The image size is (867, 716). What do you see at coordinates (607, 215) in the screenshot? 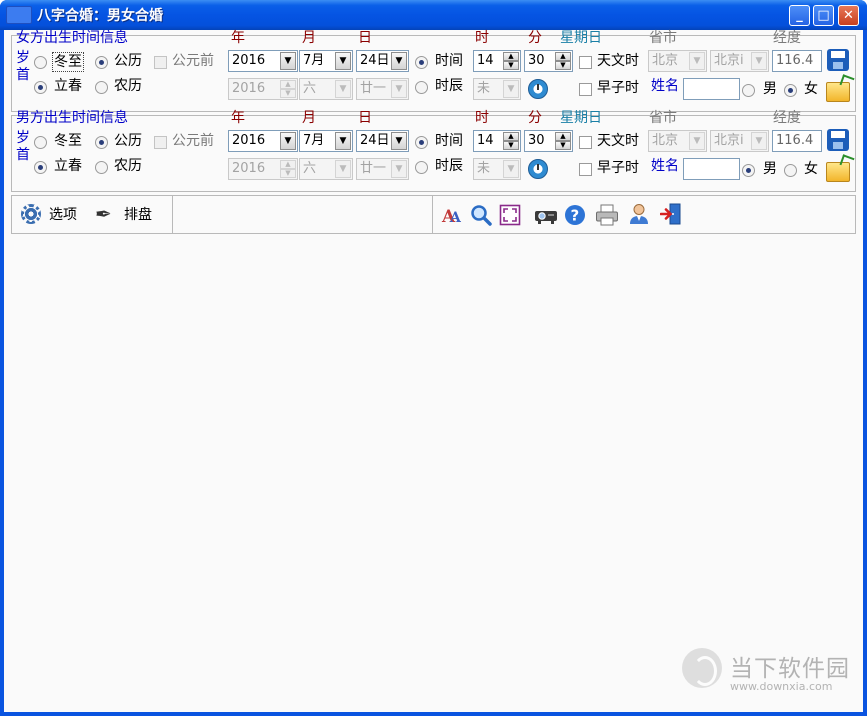
I see `printer-icon` at bounding box center [607, 215].